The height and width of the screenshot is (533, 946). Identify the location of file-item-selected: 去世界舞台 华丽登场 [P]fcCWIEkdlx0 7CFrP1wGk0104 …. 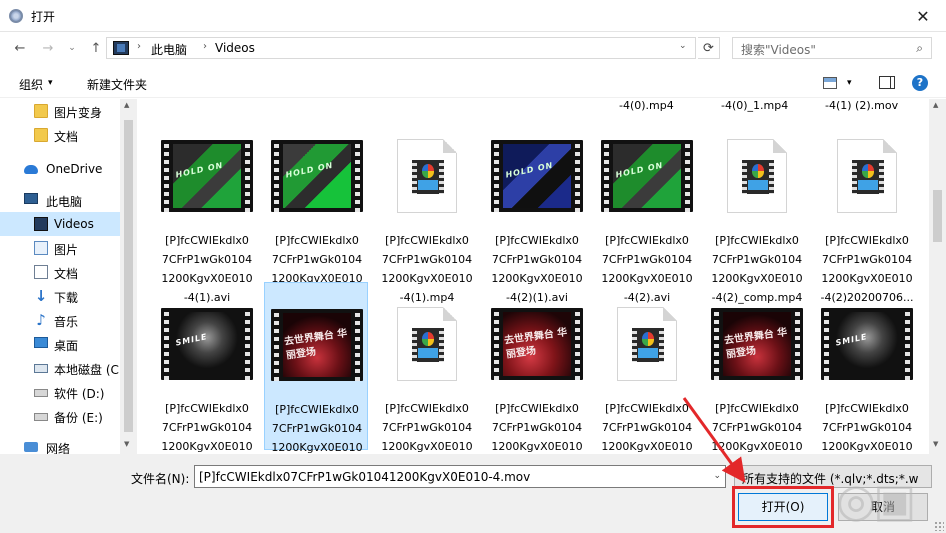
(316, 368).